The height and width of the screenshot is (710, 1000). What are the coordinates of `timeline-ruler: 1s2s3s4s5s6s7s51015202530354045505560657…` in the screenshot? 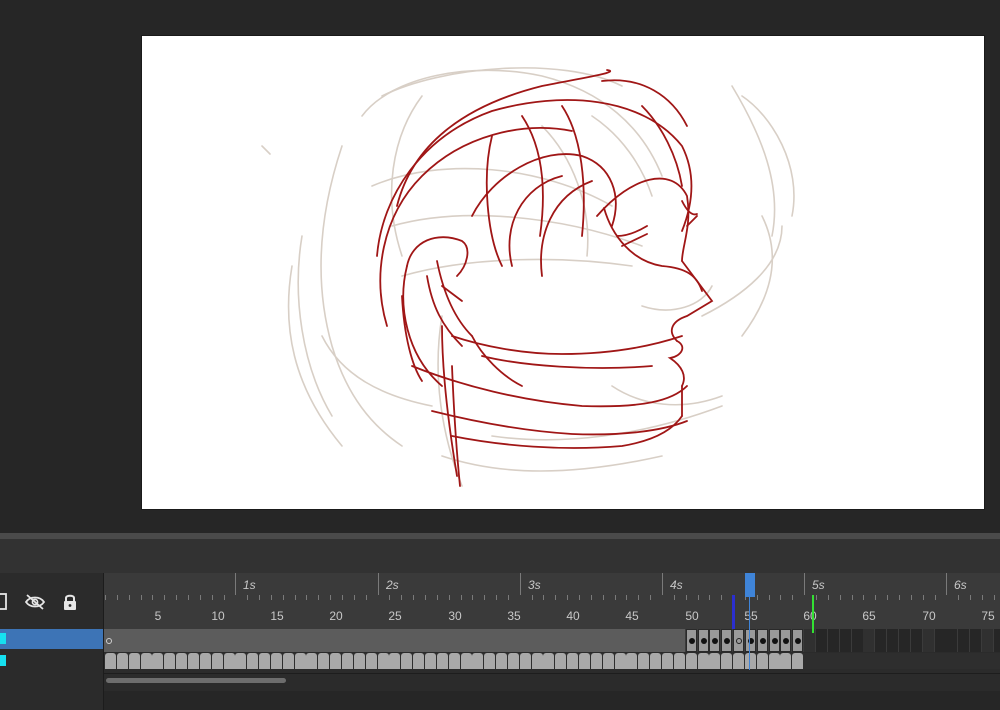 It's located at (552, 601).